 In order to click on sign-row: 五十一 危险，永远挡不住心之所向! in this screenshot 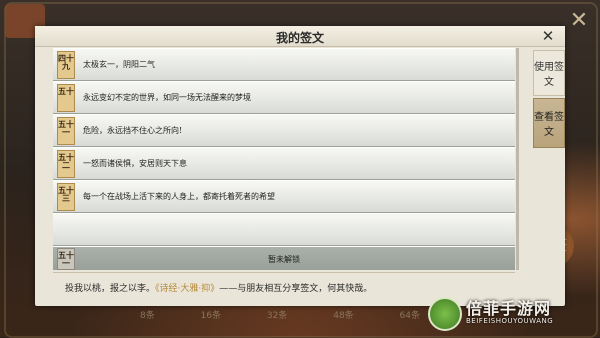, I will do `click(284, 130)`.